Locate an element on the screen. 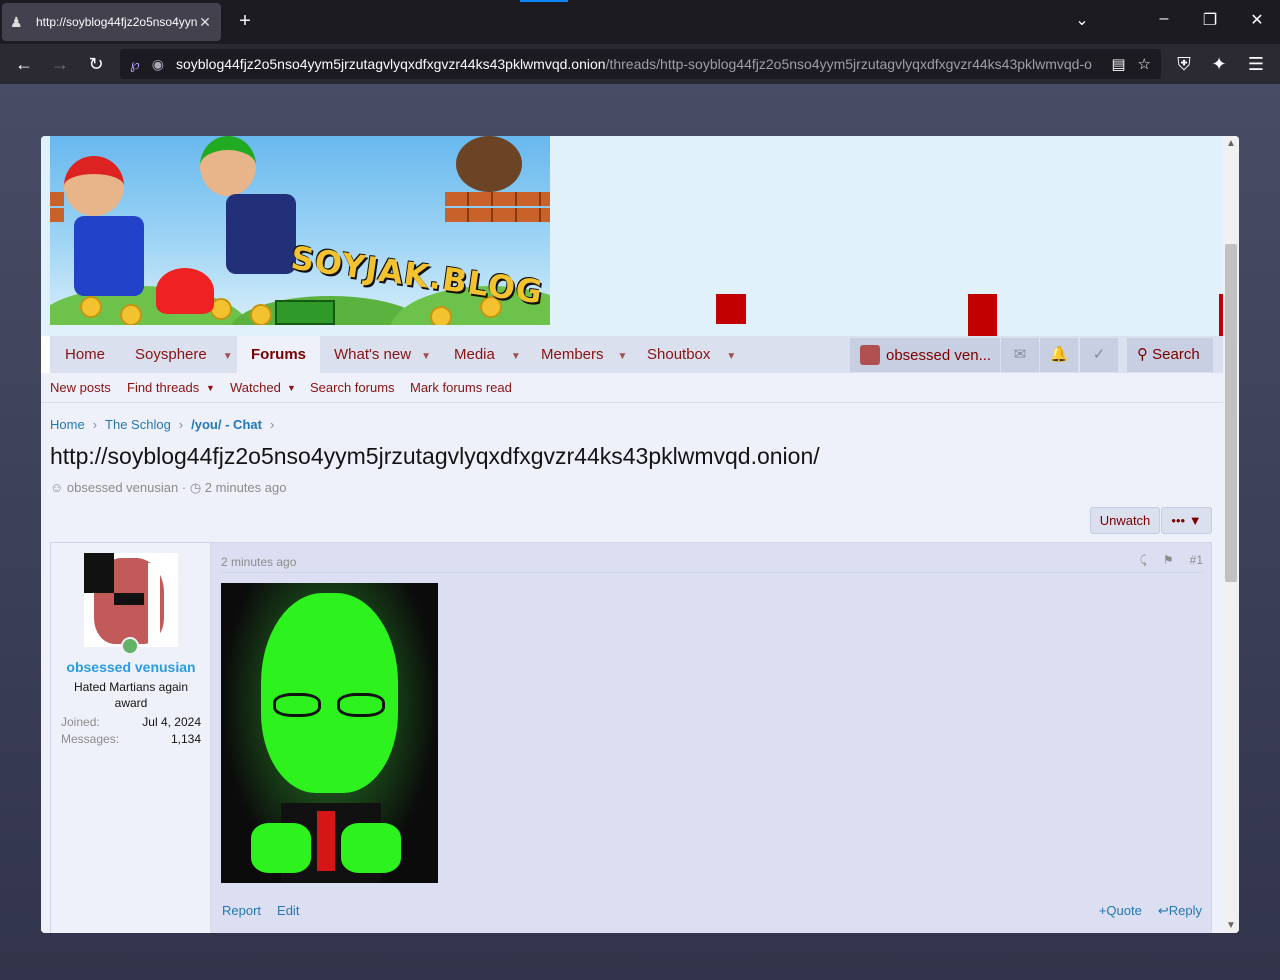  site-logo: SOYJAK.BLOG is located at coordinates (300, 230).